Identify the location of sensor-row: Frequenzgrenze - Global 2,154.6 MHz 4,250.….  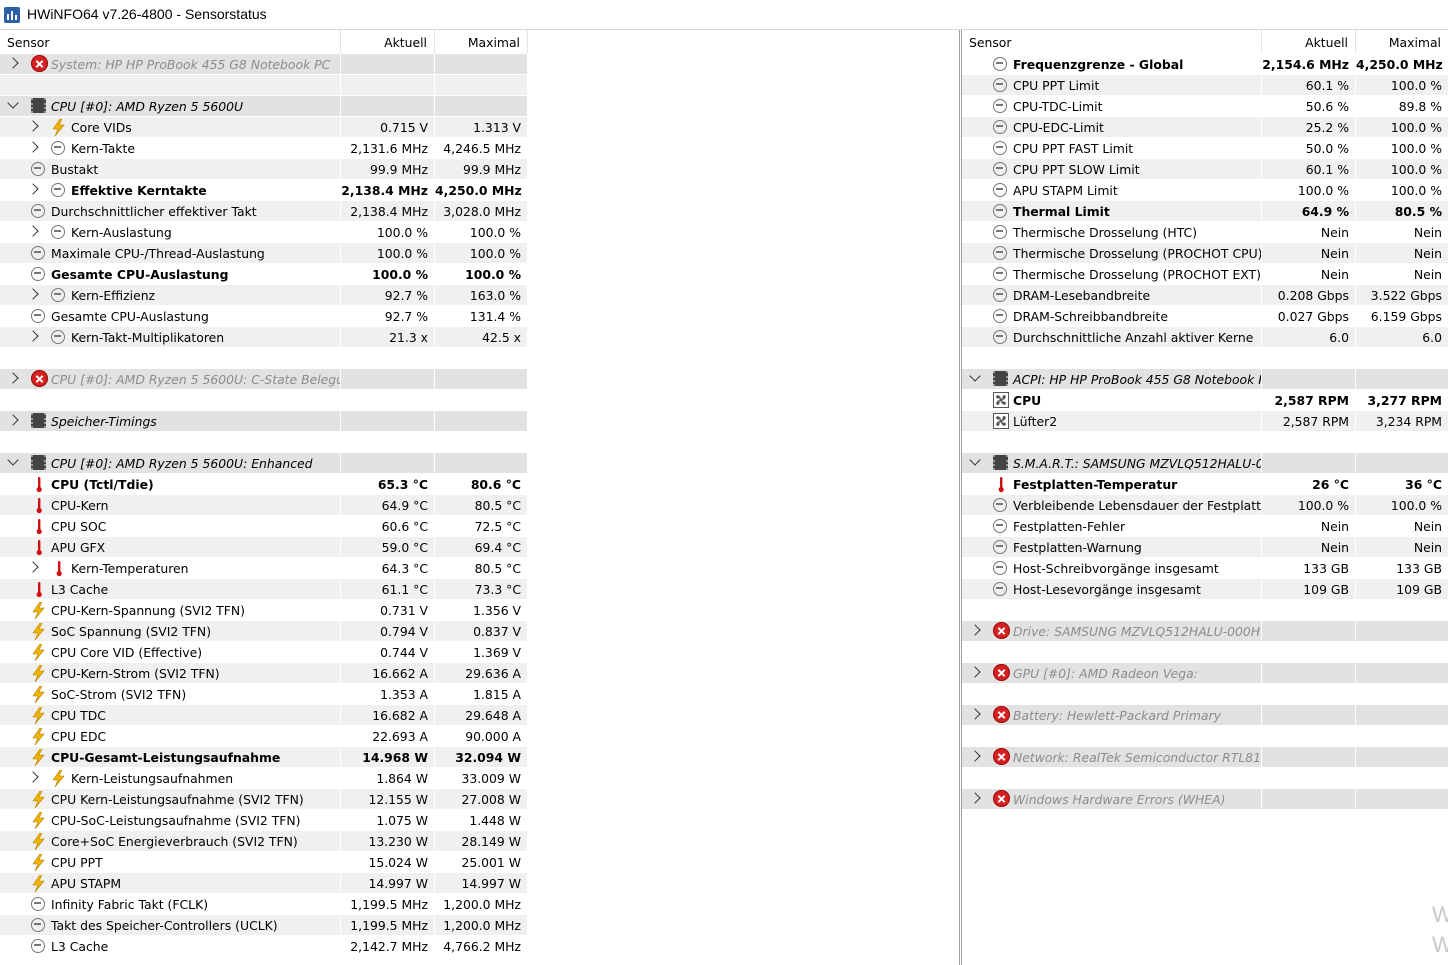
(1205, 64).